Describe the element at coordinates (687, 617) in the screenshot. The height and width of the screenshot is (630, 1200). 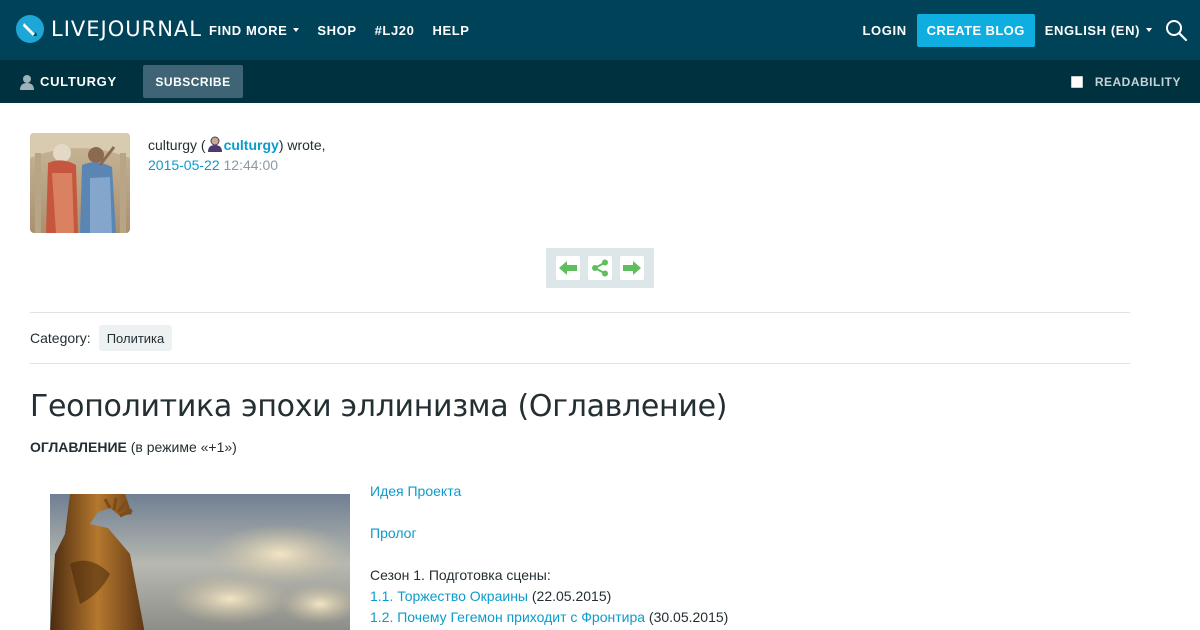
I see `episode-1-2-date: (30.05.2015)` at that location.